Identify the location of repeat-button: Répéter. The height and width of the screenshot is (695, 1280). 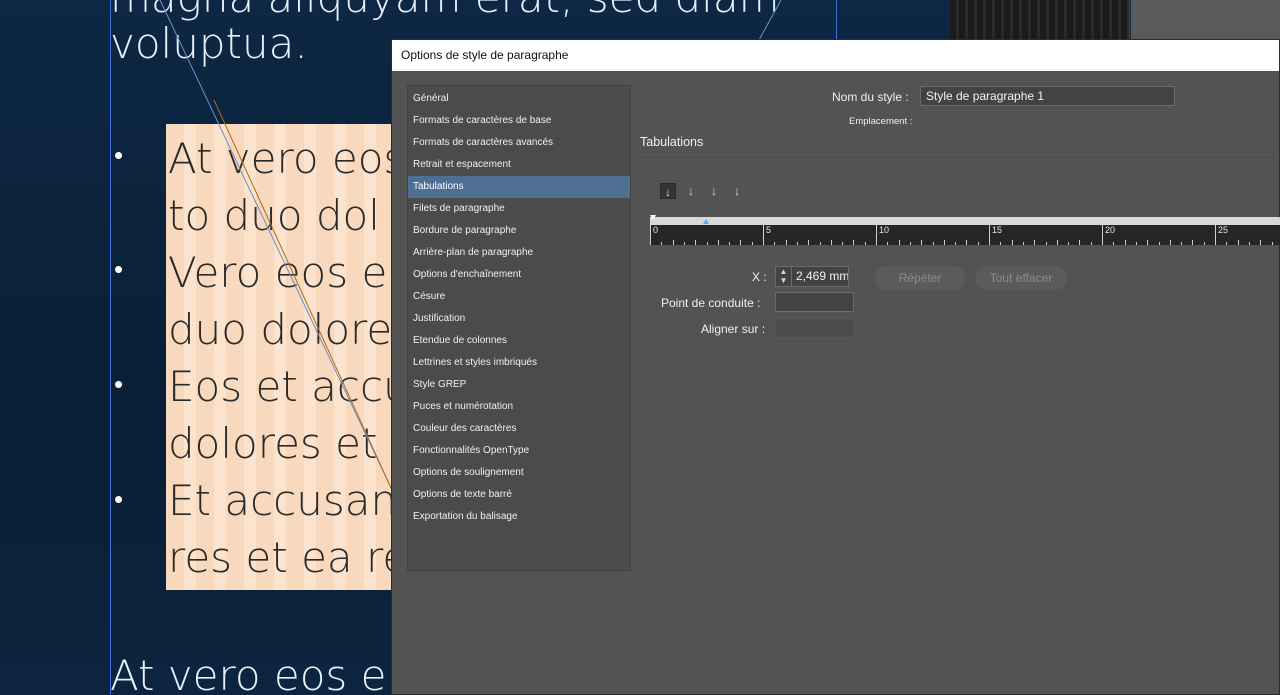
(920, 278).